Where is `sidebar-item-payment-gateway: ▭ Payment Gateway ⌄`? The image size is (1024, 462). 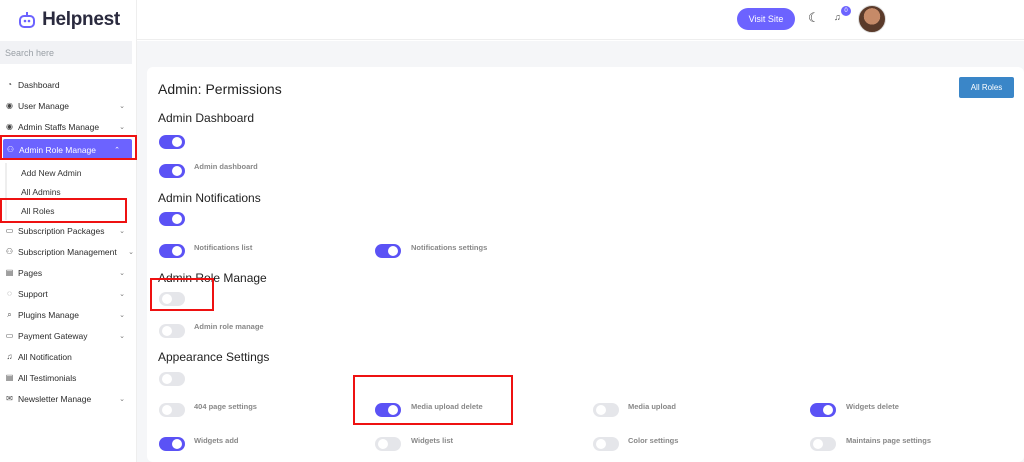
sidebar-item-payment-gateway: ▭ Payment Gateway ⌄ is located at coordinates (68, 335).